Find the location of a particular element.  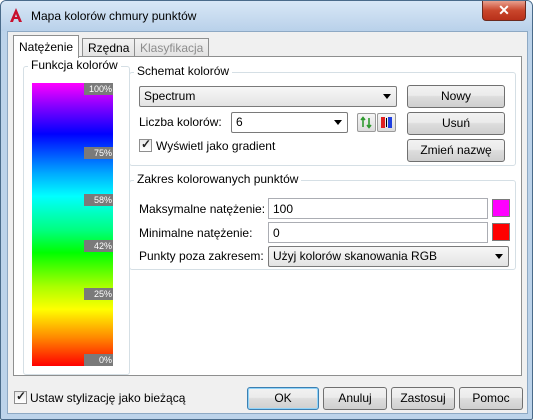

gradient-label-58: 58% is located at coordinates (98, 200).